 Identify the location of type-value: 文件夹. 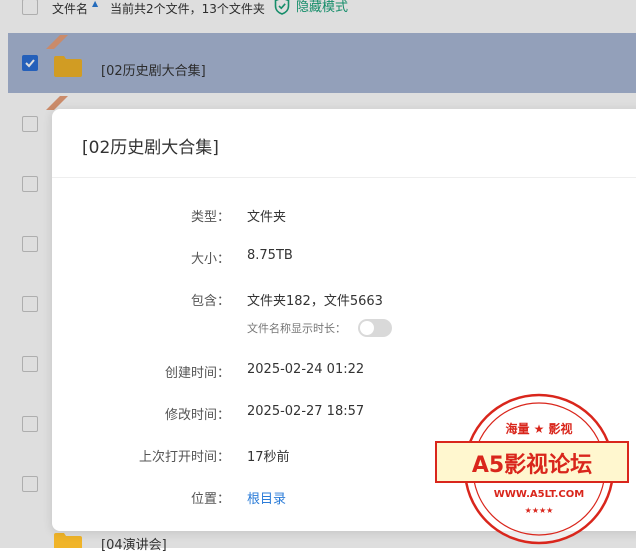
(267, 217).